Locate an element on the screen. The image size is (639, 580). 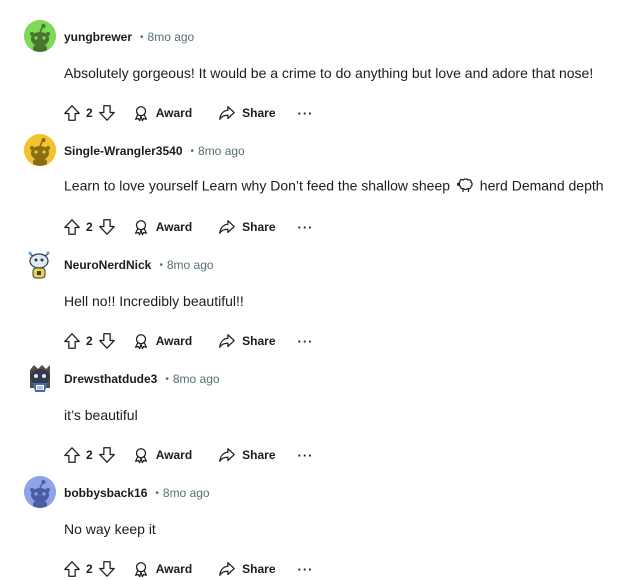
avatar: 00 is located at coordinates (40, 378).